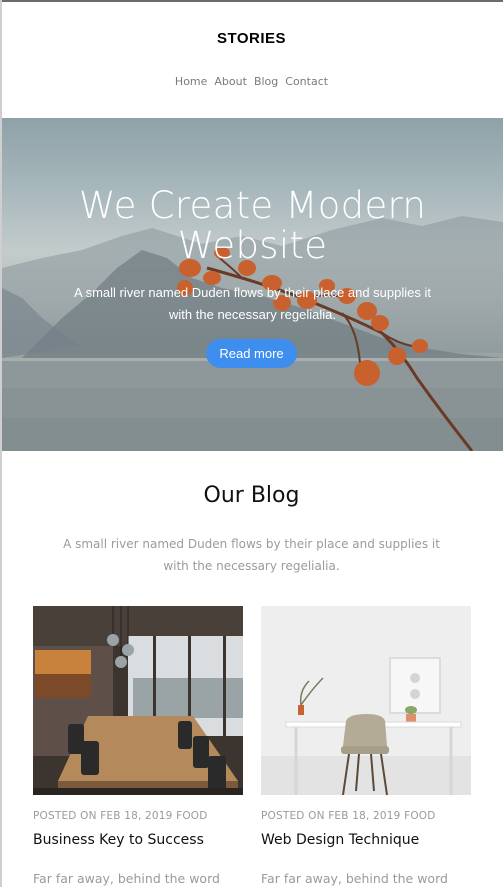  I want to click on nav-about: About, so click(230, 81).